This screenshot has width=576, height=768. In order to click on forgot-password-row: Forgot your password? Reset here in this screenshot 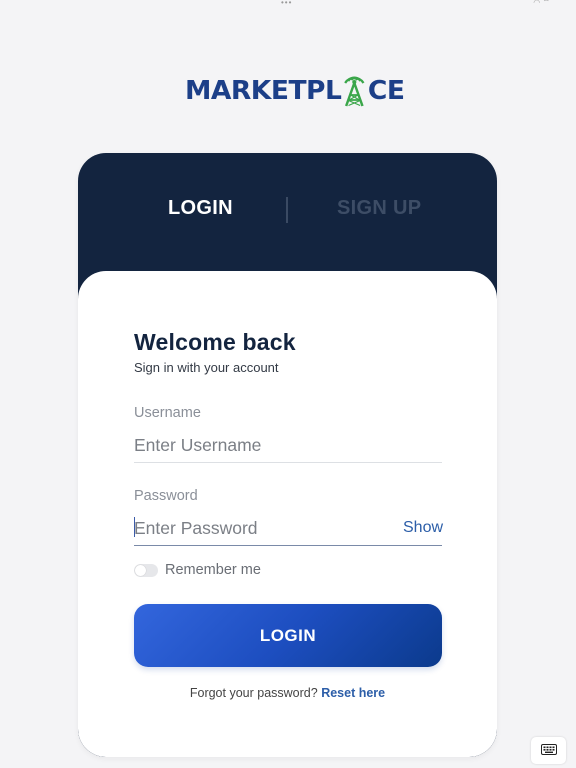, I will do `click(287, 693)`.